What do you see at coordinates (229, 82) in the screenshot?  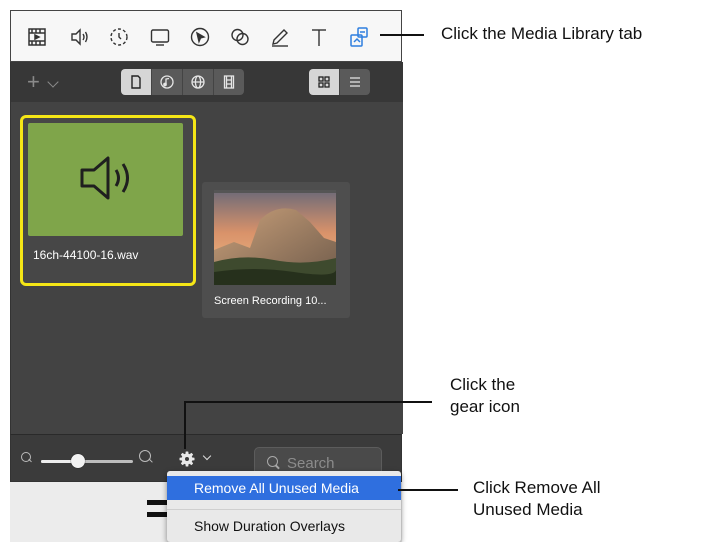 I see `film-icon` at bounding box center [229, 82].